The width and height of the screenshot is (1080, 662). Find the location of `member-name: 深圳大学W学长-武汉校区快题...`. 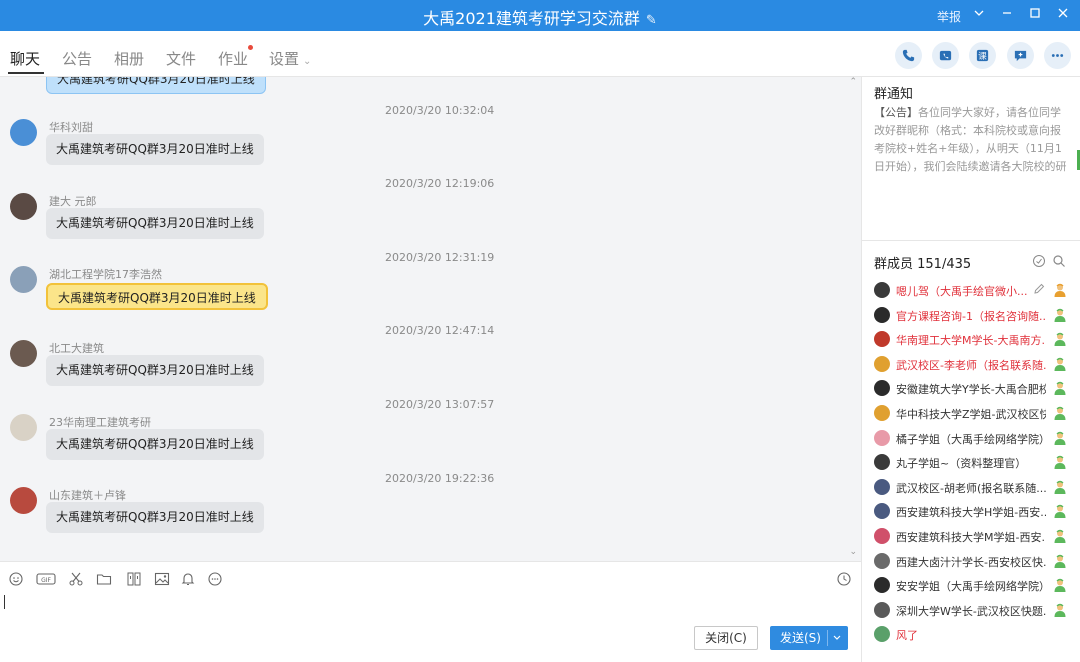

member-name: 深圳大学W学长-武汉校区快题... is located at coordinates (971, 611).